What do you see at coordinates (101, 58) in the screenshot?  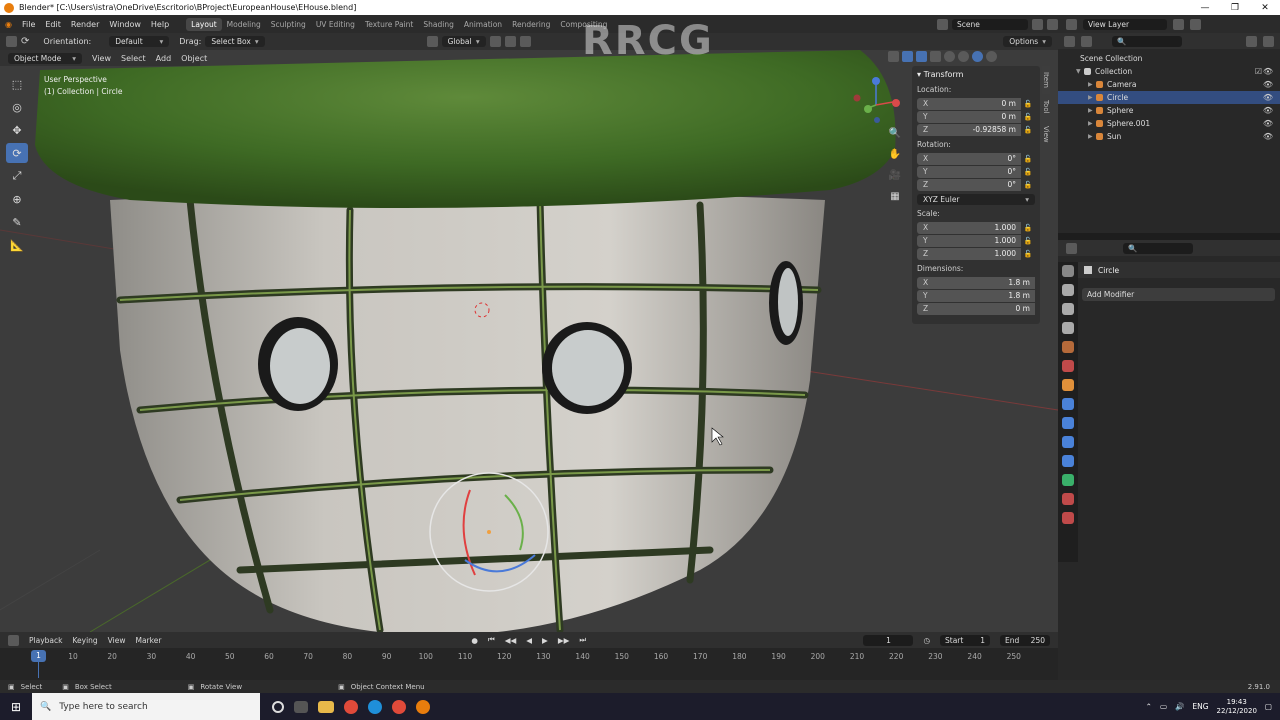 I see `viewport-menu-view: View` at bounding box center [101, 58].